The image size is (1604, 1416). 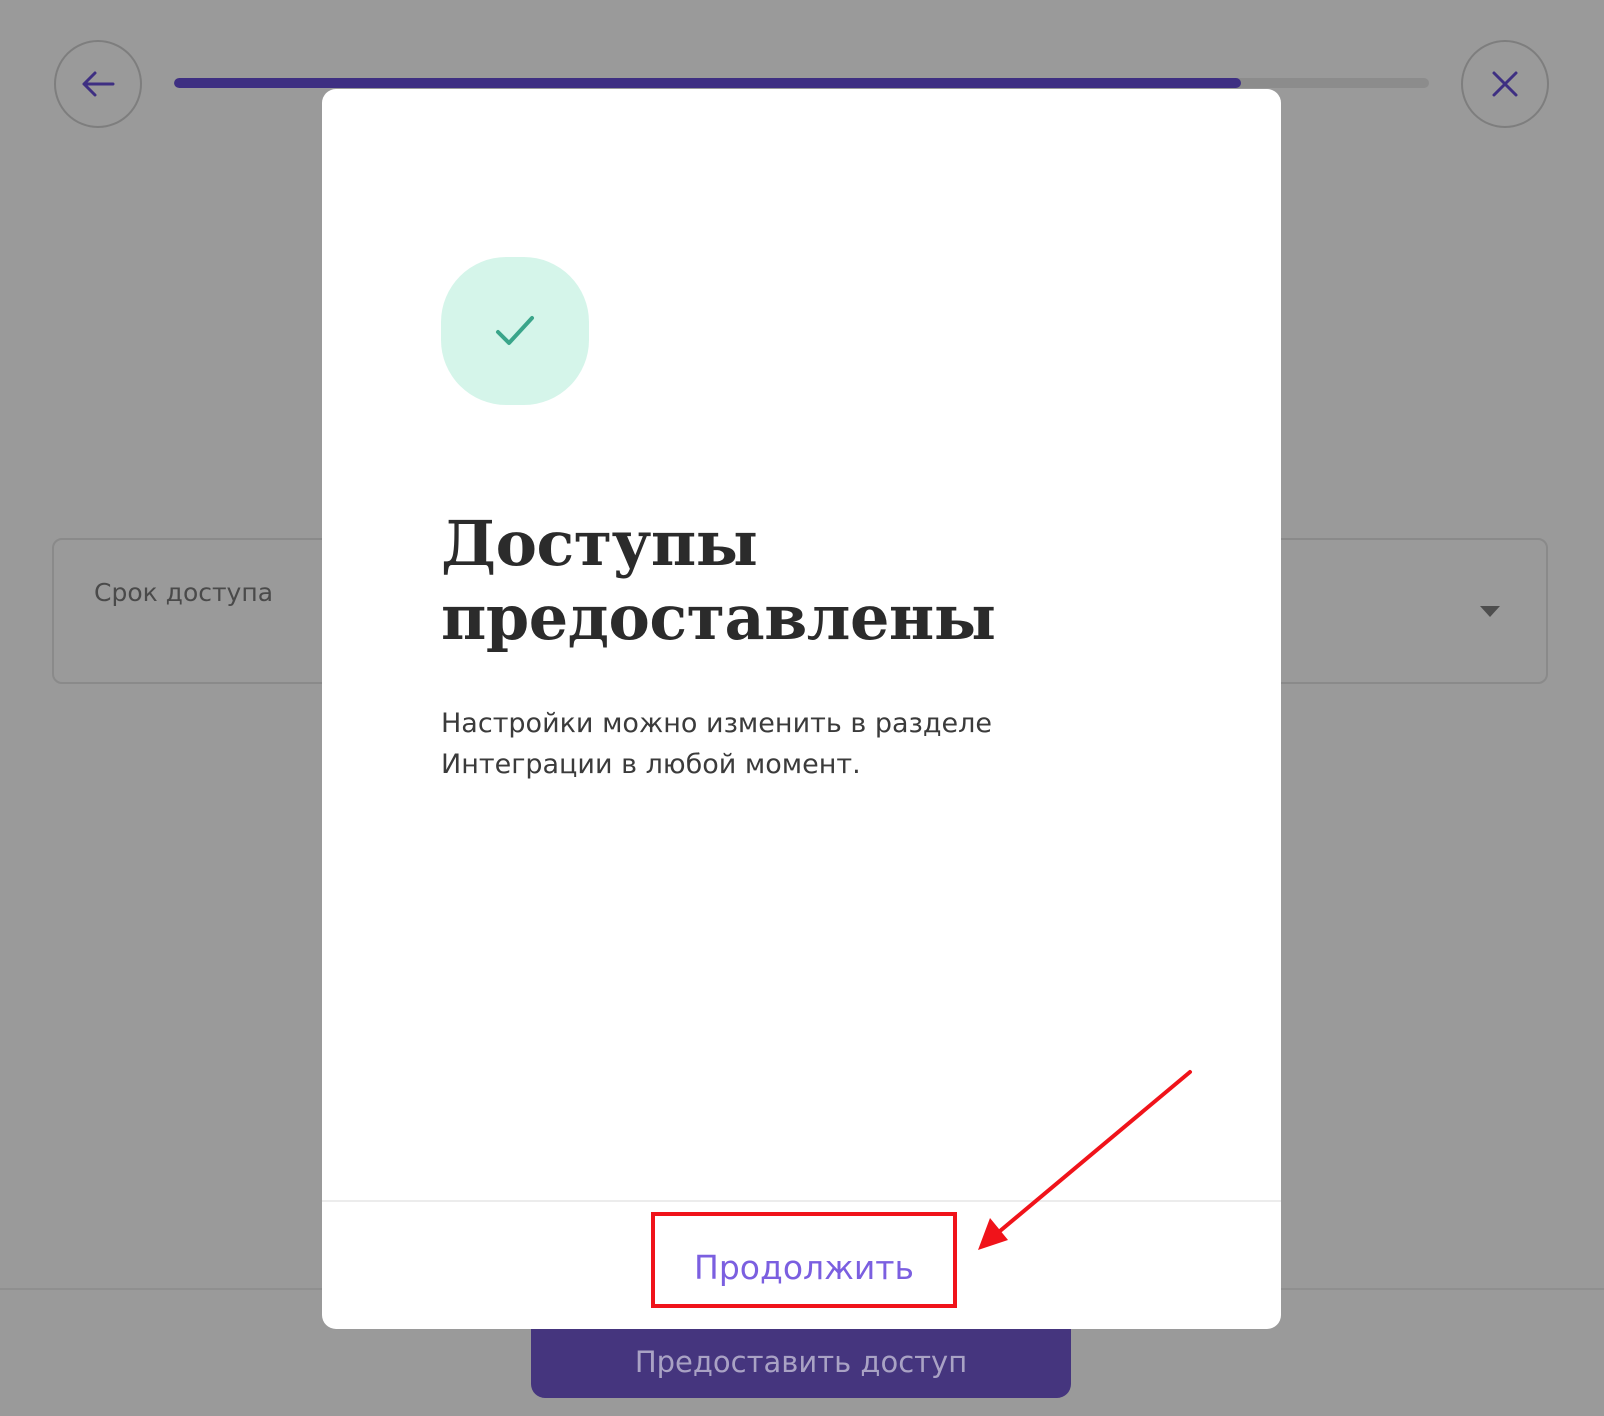 I want to click on success-badge, so click(x=515, y=331).